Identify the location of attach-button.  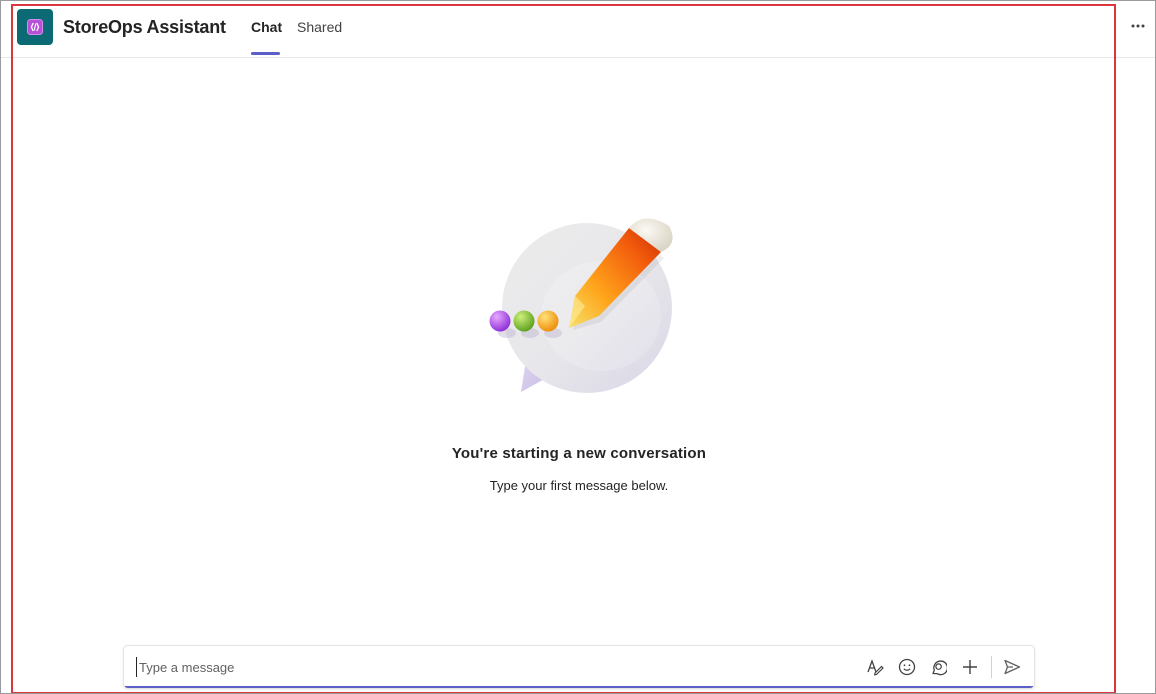
(970, 667).